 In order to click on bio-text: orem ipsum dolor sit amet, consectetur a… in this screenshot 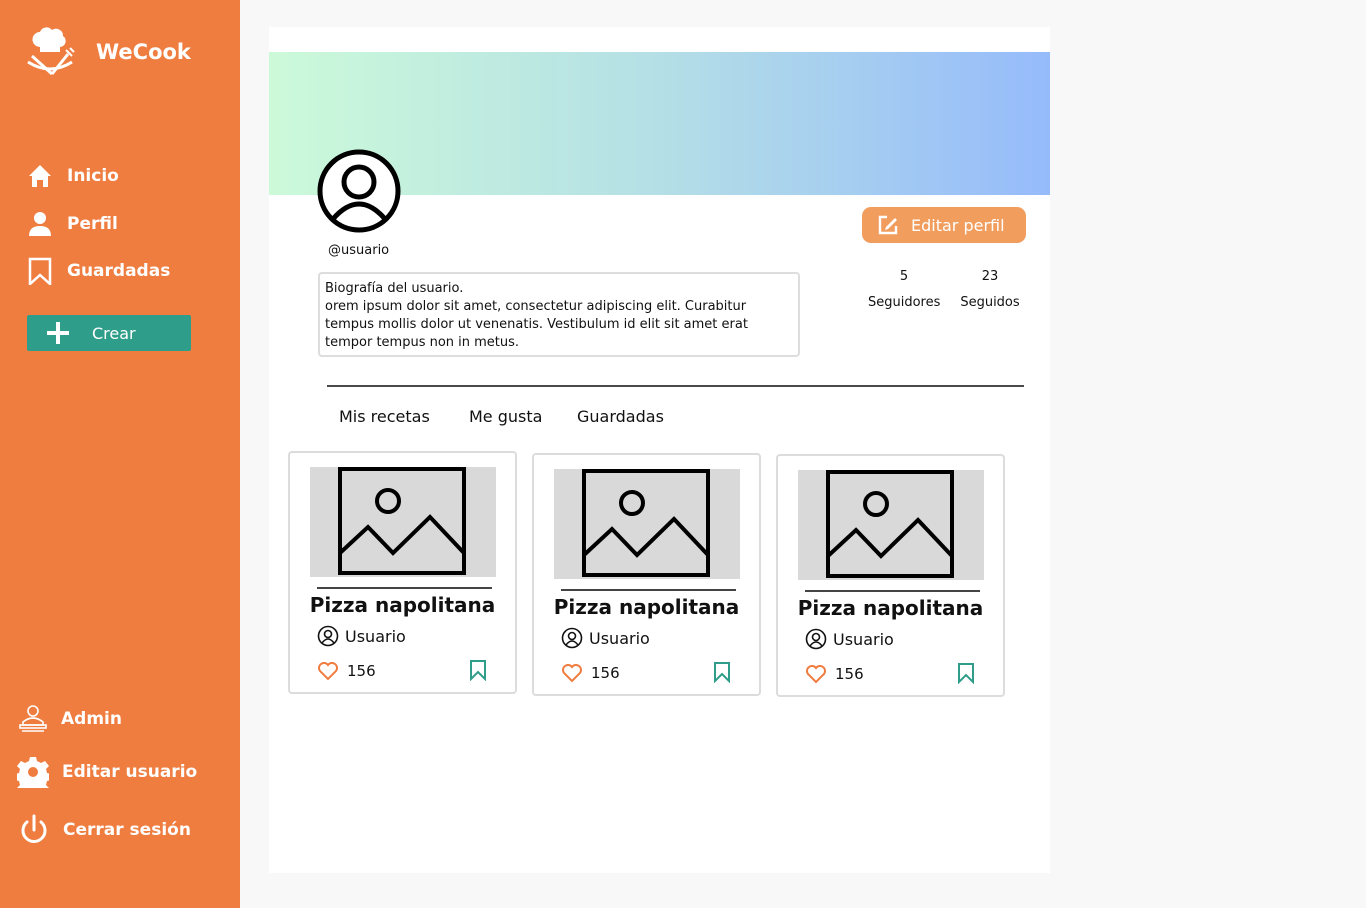, I will do `click(536, 324)`.